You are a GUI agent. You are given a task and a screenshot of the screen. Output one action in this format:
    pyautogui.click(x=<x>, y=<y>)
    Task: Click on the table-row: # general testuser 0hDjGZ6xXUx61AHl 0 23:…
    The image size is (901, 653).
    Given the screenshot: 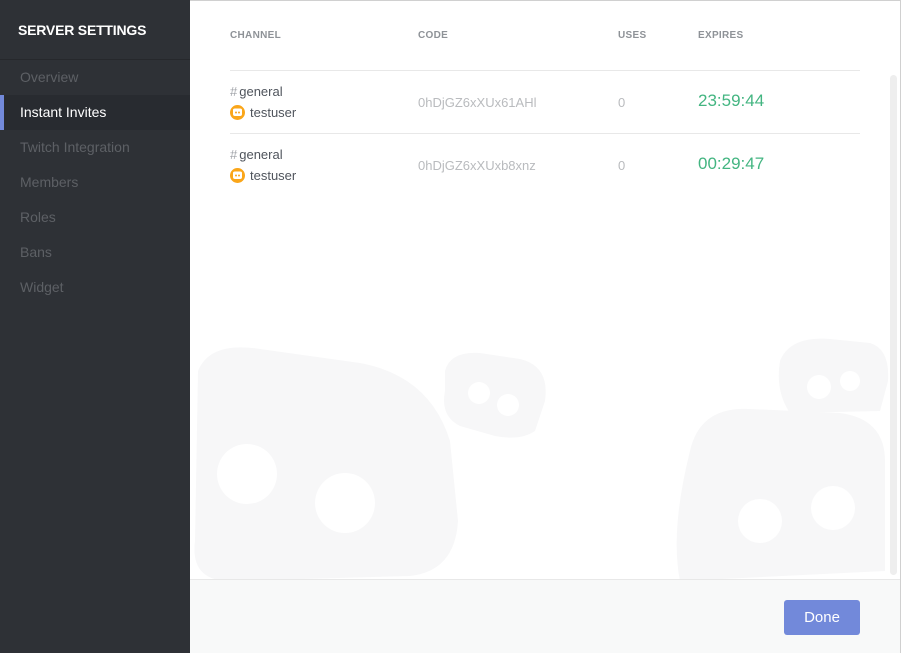 What is the action you would take?
    pyautogui.click(x=545, y=102)
    